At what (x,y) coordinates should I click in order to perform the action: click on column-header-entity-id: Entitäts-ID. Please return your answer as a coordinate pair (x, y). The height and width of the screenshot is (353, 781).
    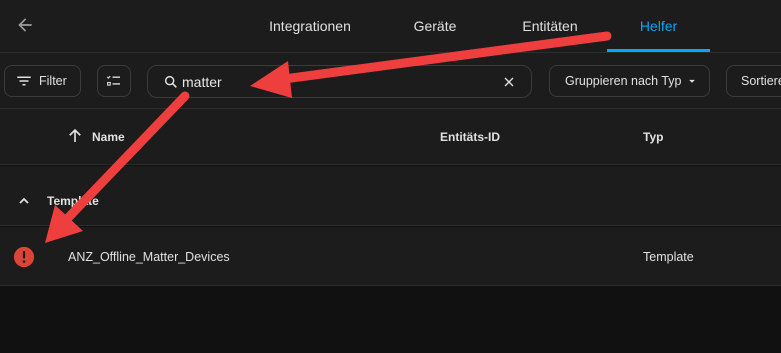
    Looking at the image, I should click on (470, 137).